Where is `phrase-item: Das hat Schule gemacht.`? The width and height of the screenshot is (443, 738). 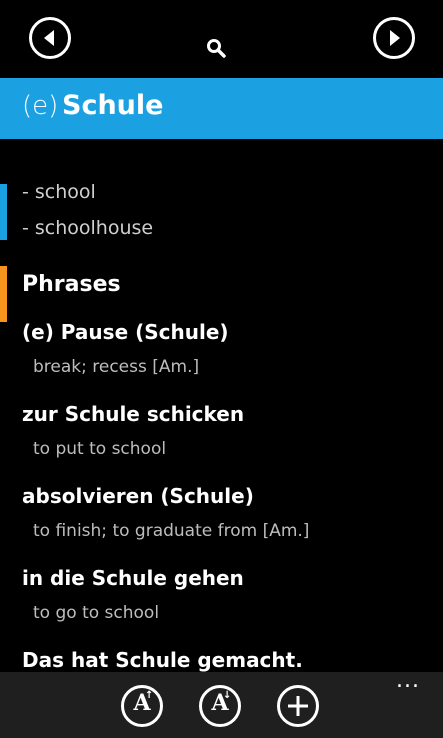 phrase-item: Das hat Schule gemacht. is located at coordinates (162, 660).